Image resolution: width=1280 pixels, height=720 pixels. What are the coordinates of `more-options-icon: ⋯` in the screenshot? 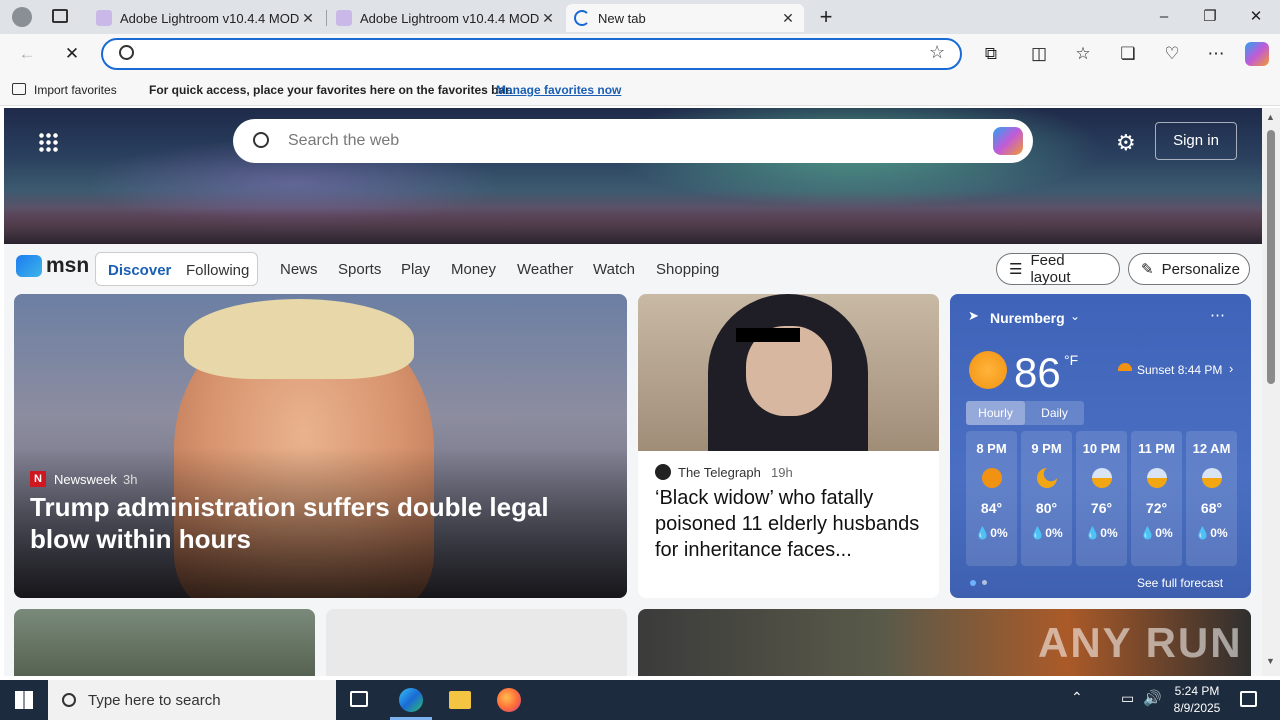 It's located at (1217, 315).